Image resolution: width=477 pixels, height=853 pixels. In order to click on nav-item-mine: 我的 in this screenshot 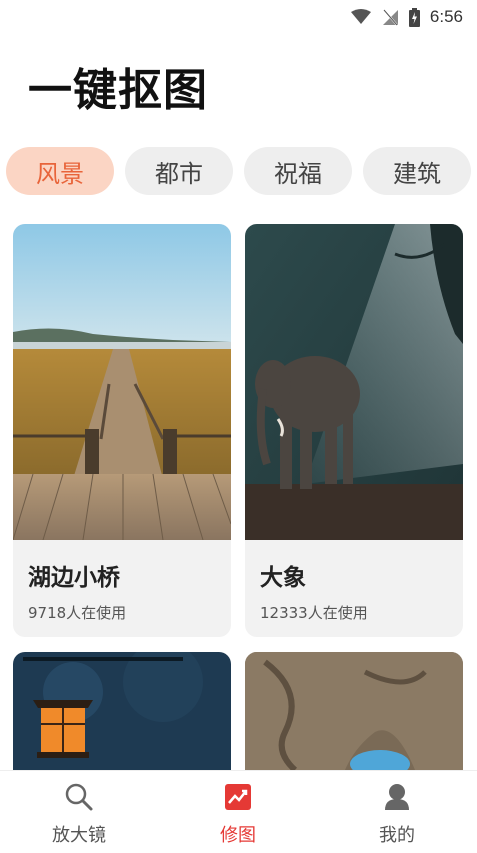, I will do `click(397, 814)`.